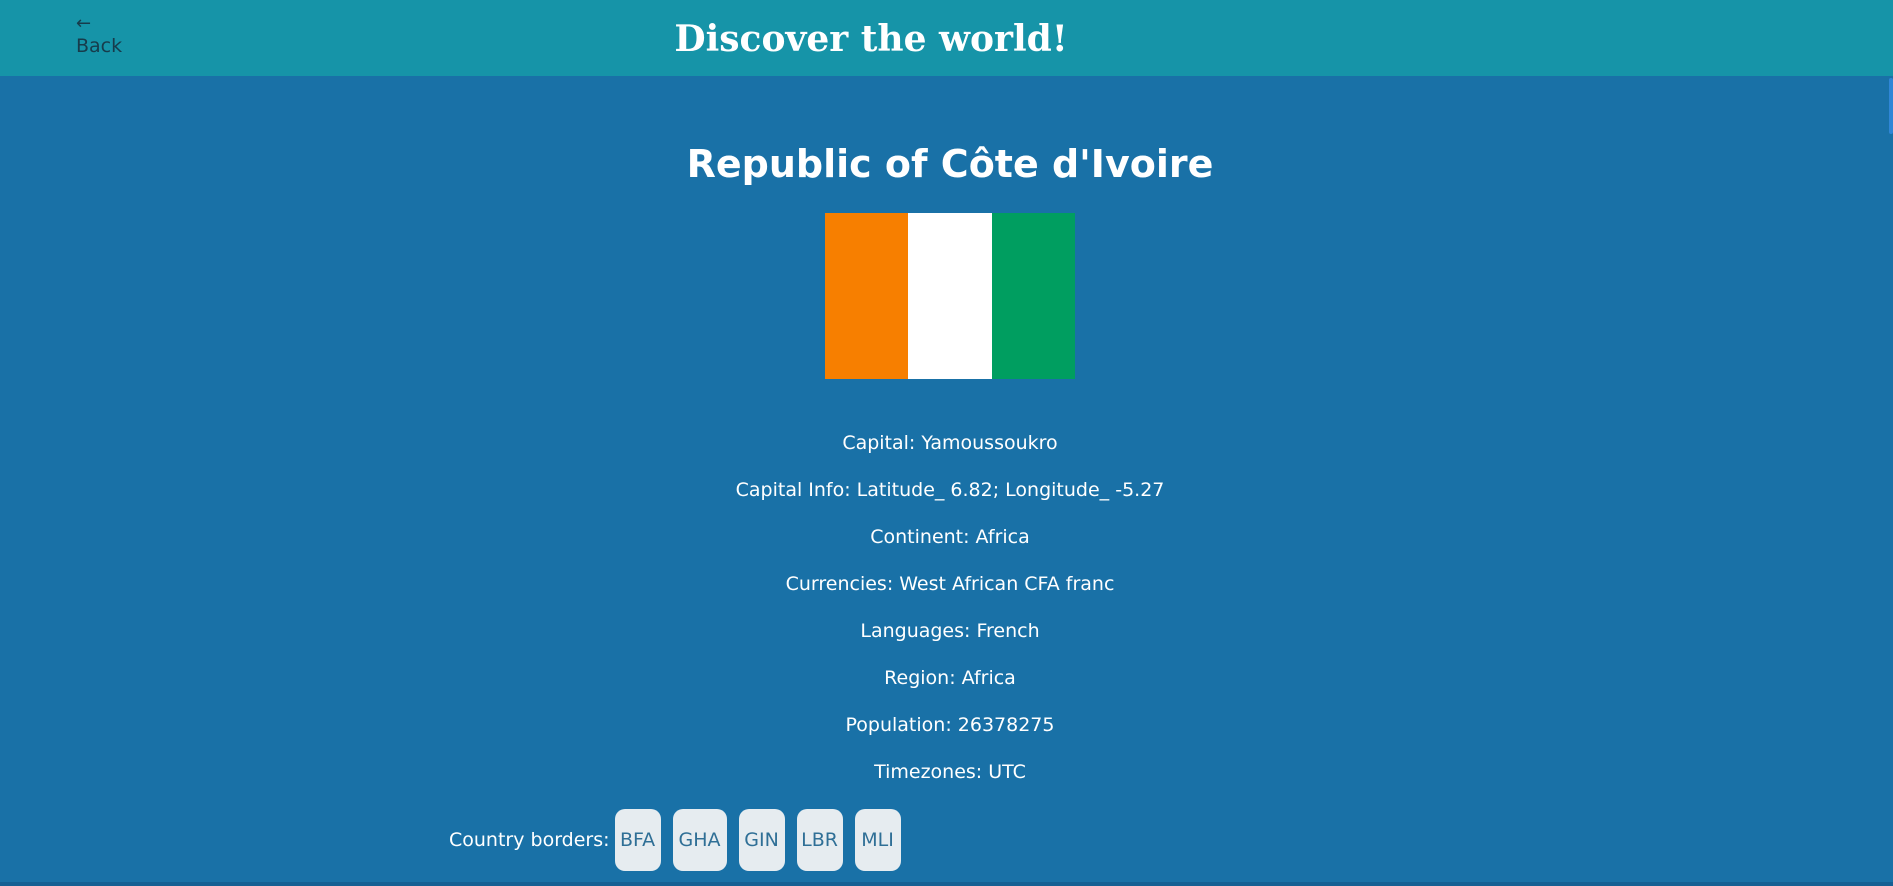 Image resolution: width=1893 pixels, height=886 pixels. Describe the element at coordinates (950, 164) in the screenshot. I see `country-name: Republic of Côte d'Ivoire` at that location.